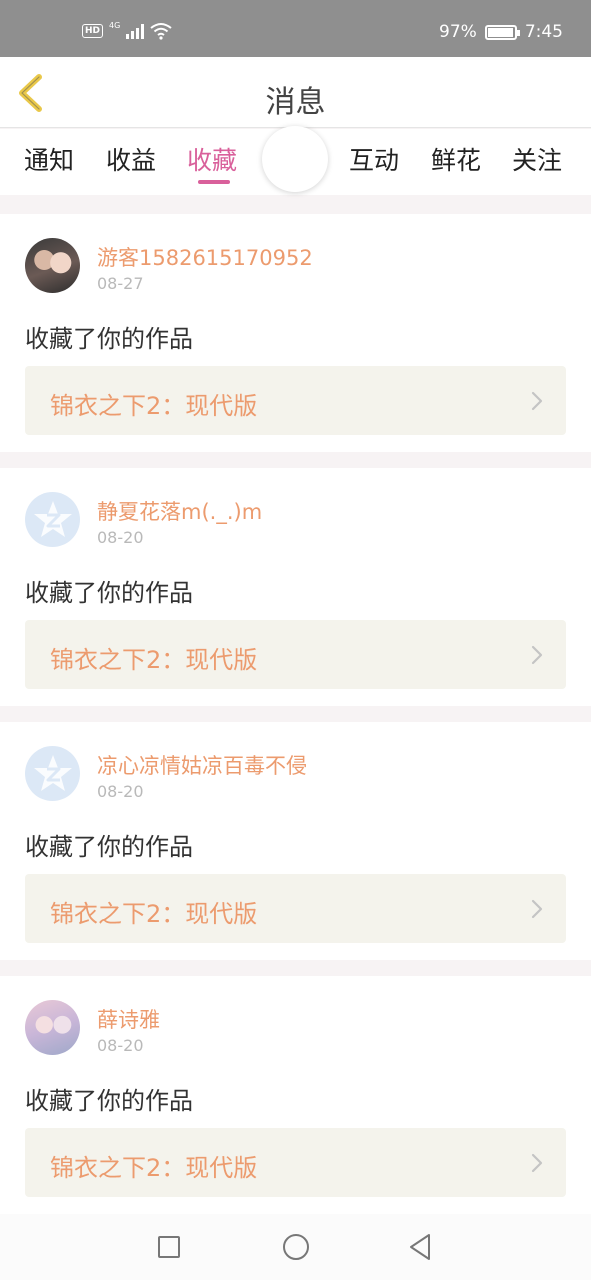 This screenshot has width=591, height=1280. I want to click on status-right: 97% 7:45, so click(501, 32).